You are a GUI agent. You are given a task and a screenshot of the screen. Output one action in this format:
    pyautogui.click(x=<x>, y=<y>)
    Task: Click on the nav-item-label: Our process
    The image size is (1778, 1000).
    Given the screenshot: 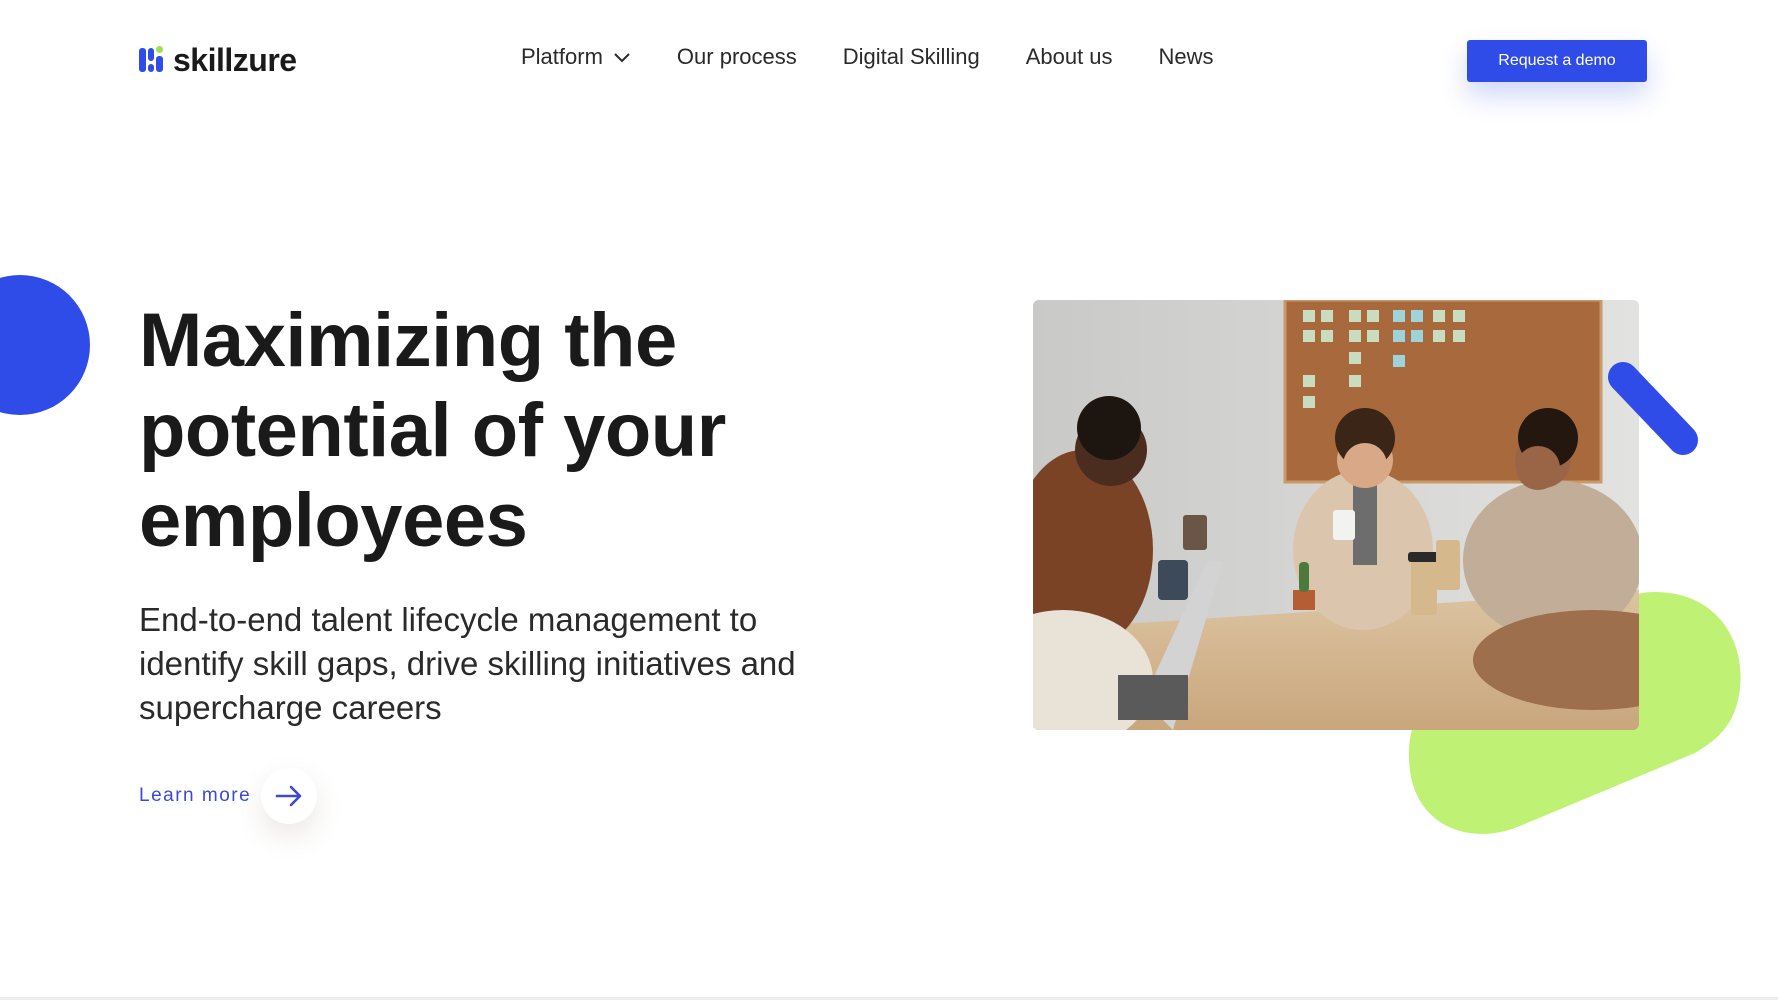 What is the action you would take?
    pyautogui.click(x=736, y=56)
    